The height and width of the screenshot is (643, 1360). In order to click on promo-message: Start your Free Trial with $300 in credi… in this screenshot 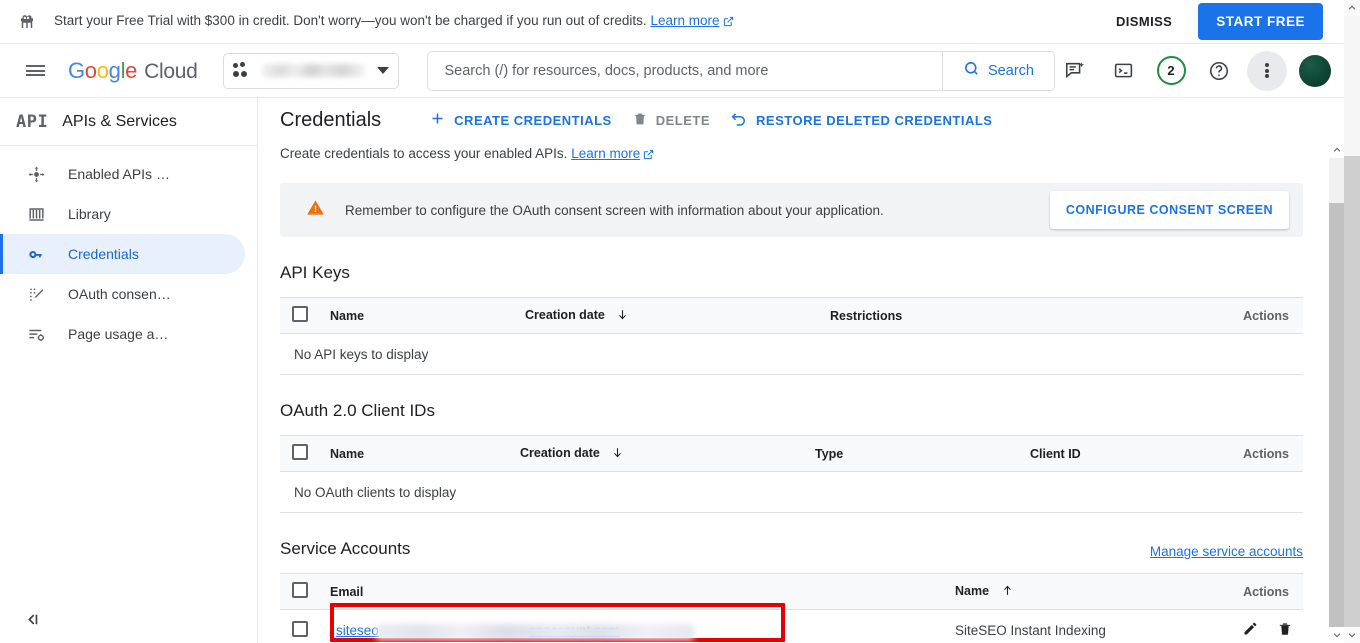, I will do `click(350, 20)`.